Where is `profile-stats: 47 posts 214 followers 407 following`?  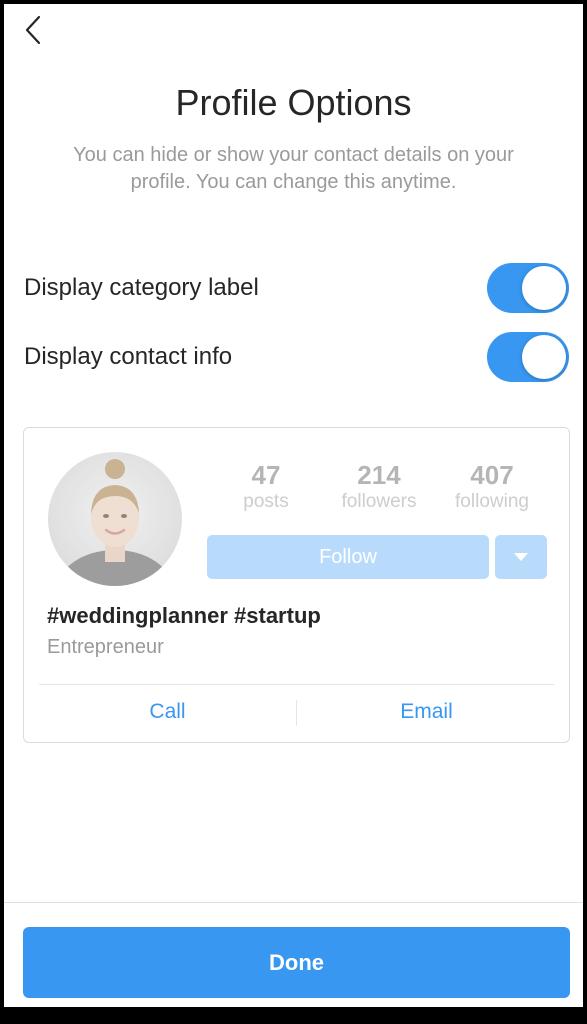
profile-stats: 47 posts 214 followers 407 following is located at coordinates (384, 487).